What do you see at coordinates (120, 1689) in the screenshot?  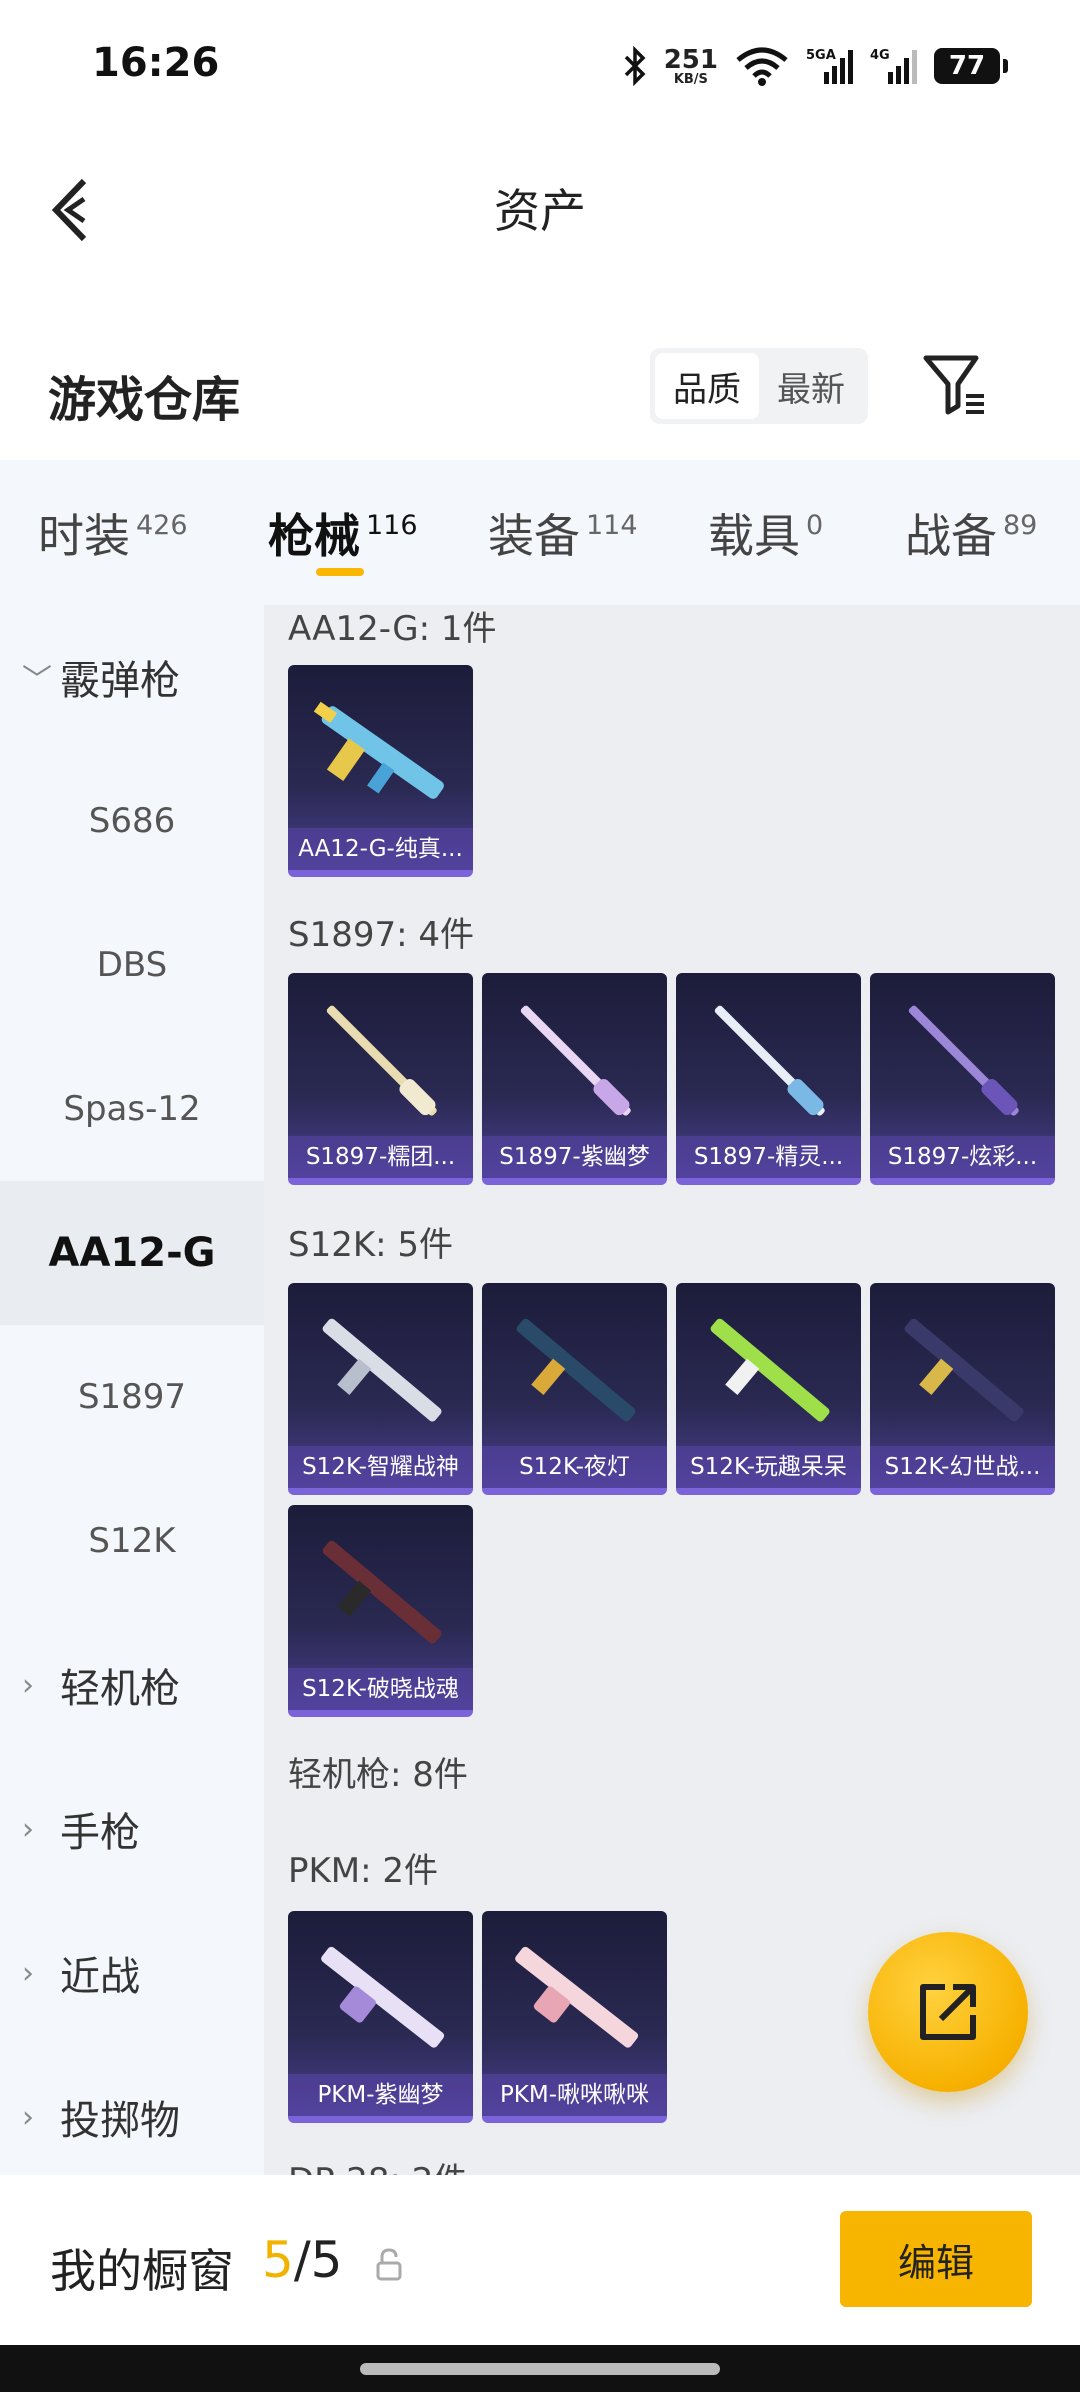 I see `sidebar-item-label: 轻机枪` at bounding box center [120, 1689].